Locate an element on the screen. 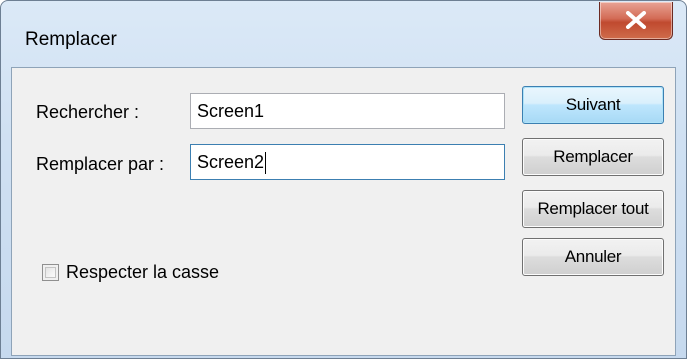  find-label: Rechercher : is located at coordinates (88, 112).